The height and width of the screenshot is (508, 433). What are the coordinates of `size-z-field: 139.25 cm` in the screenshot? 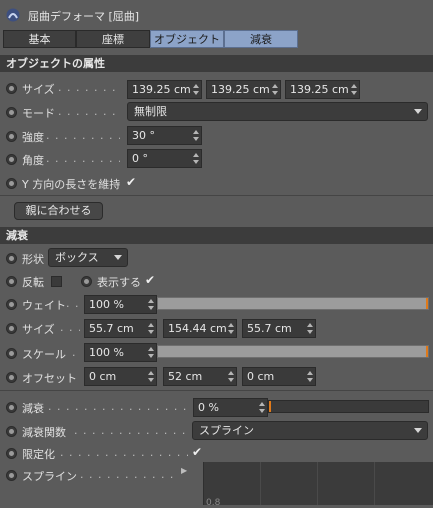 It's located at (322, 89).